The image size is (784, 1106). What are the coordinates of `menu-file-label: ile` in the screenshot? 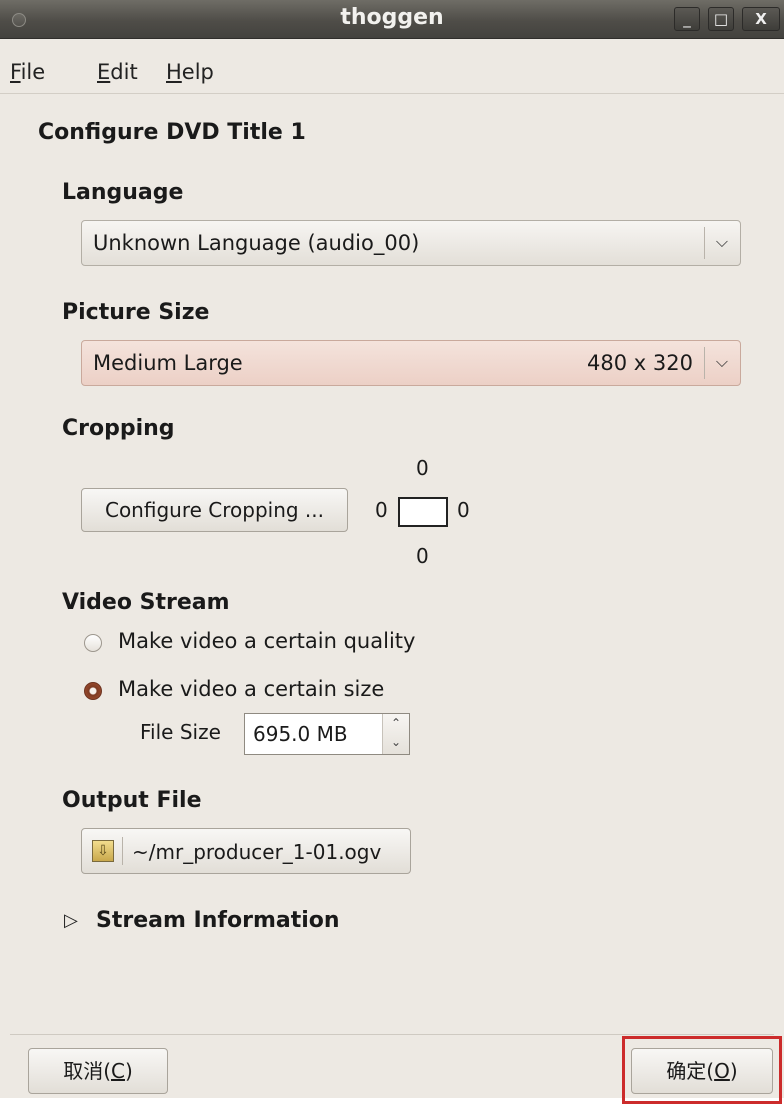 It's located at (33, 72).